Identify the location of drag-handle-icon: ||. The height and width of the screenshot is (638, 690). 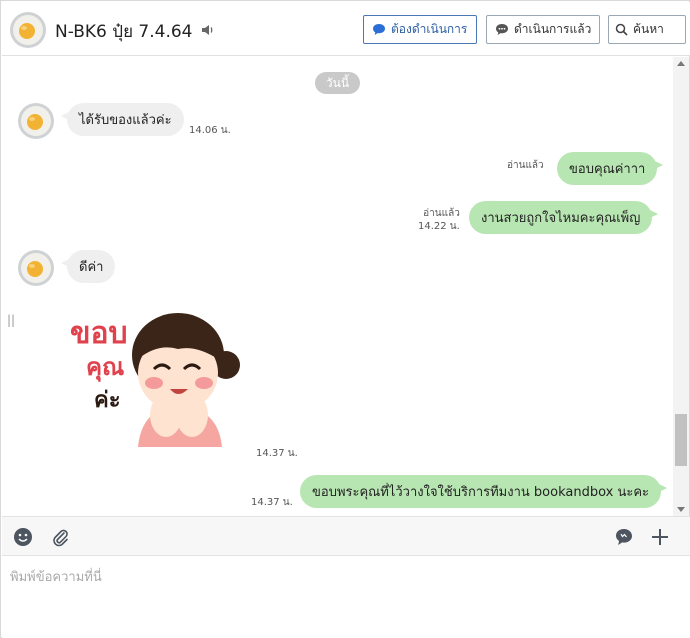
(11, 320).